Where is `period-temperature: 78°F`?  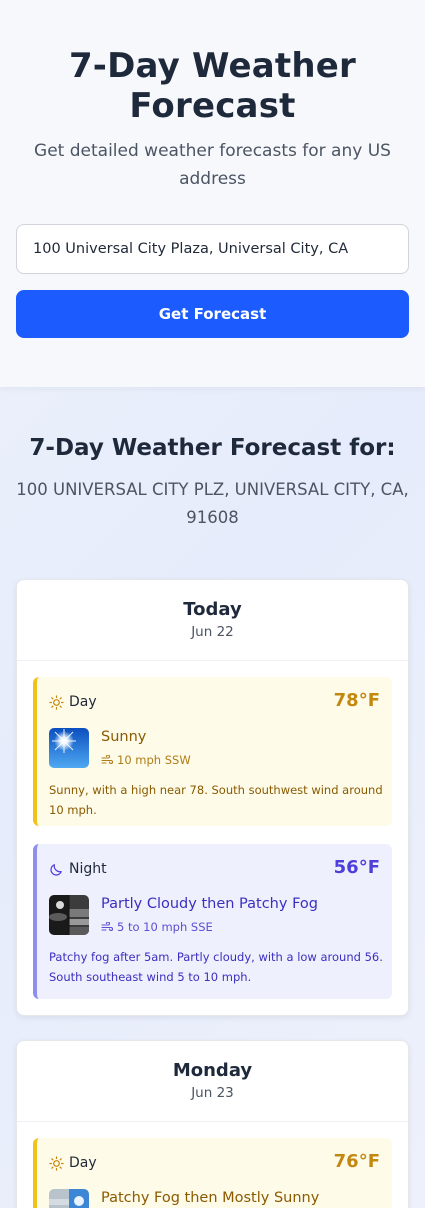 period-temperature: 78°F is located at coordinates (356, 700).